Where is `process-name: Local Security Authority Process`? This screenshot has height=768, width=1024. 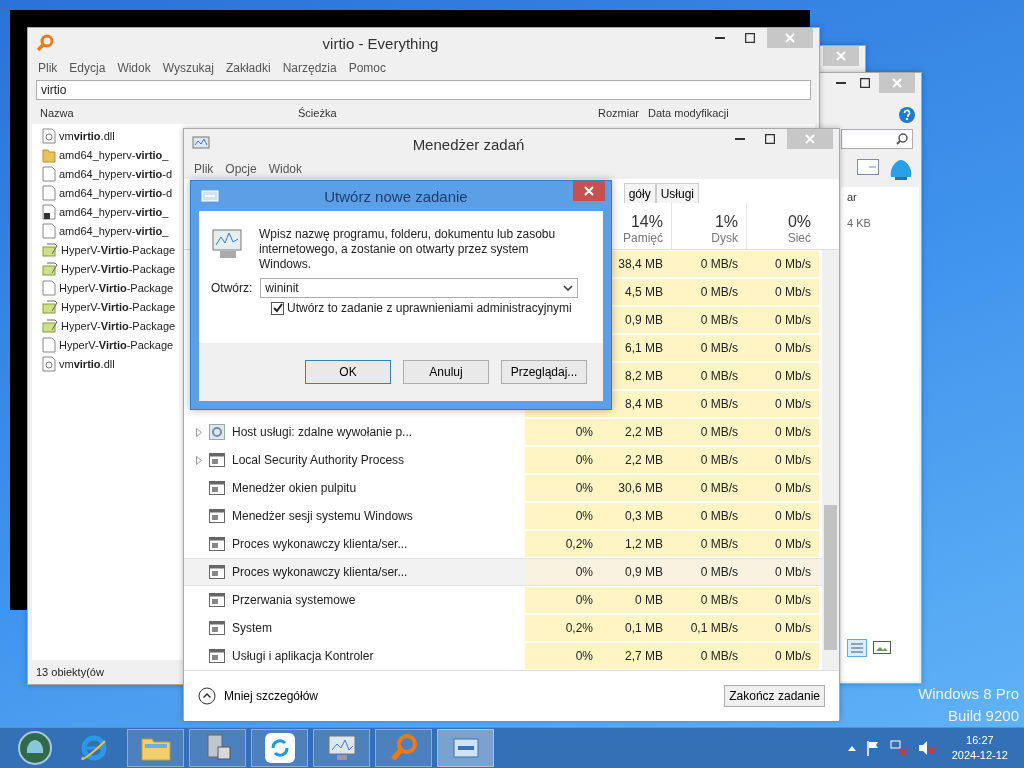 process-name: Local Security Authority Process is located at coordinates (318, 460).